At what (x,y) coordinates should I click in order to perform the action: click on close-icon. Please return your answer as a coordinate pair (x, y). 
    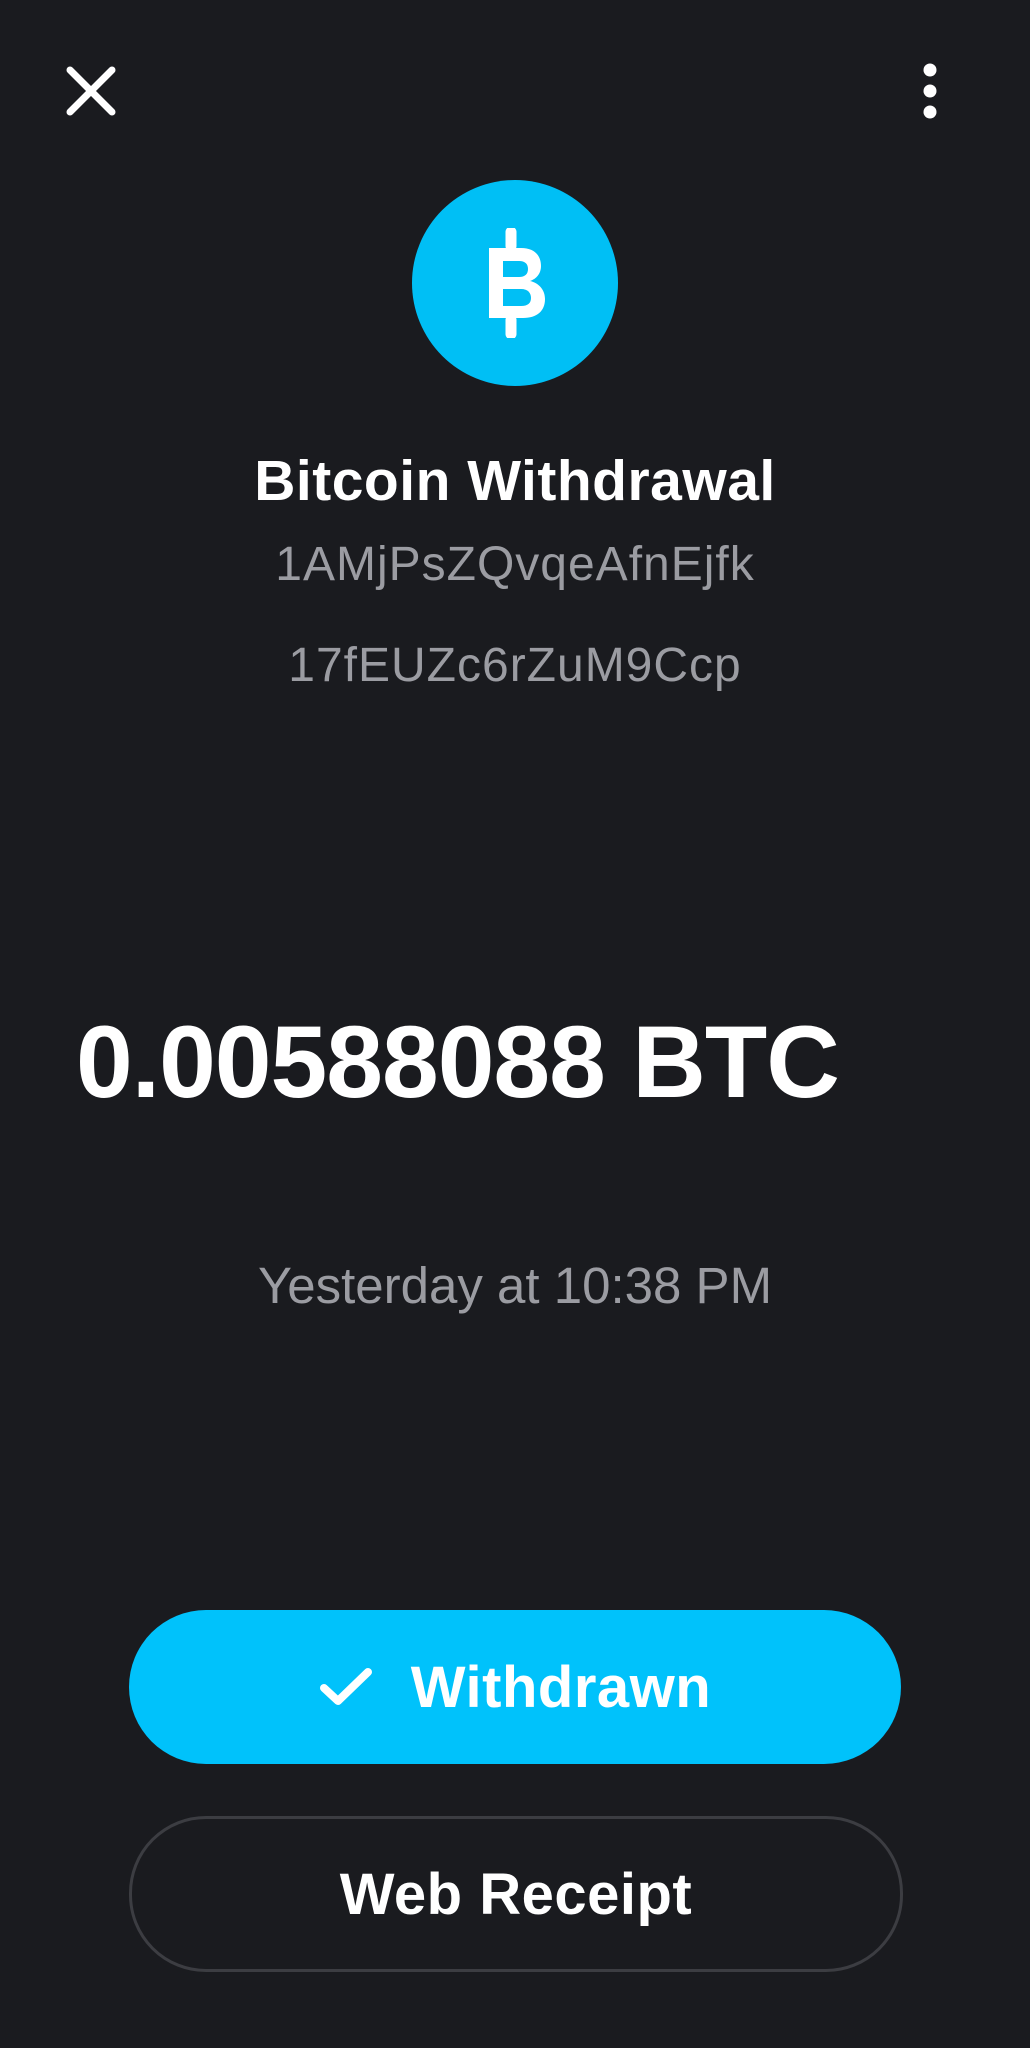
    Looking at the image, I should click on (91, 91).